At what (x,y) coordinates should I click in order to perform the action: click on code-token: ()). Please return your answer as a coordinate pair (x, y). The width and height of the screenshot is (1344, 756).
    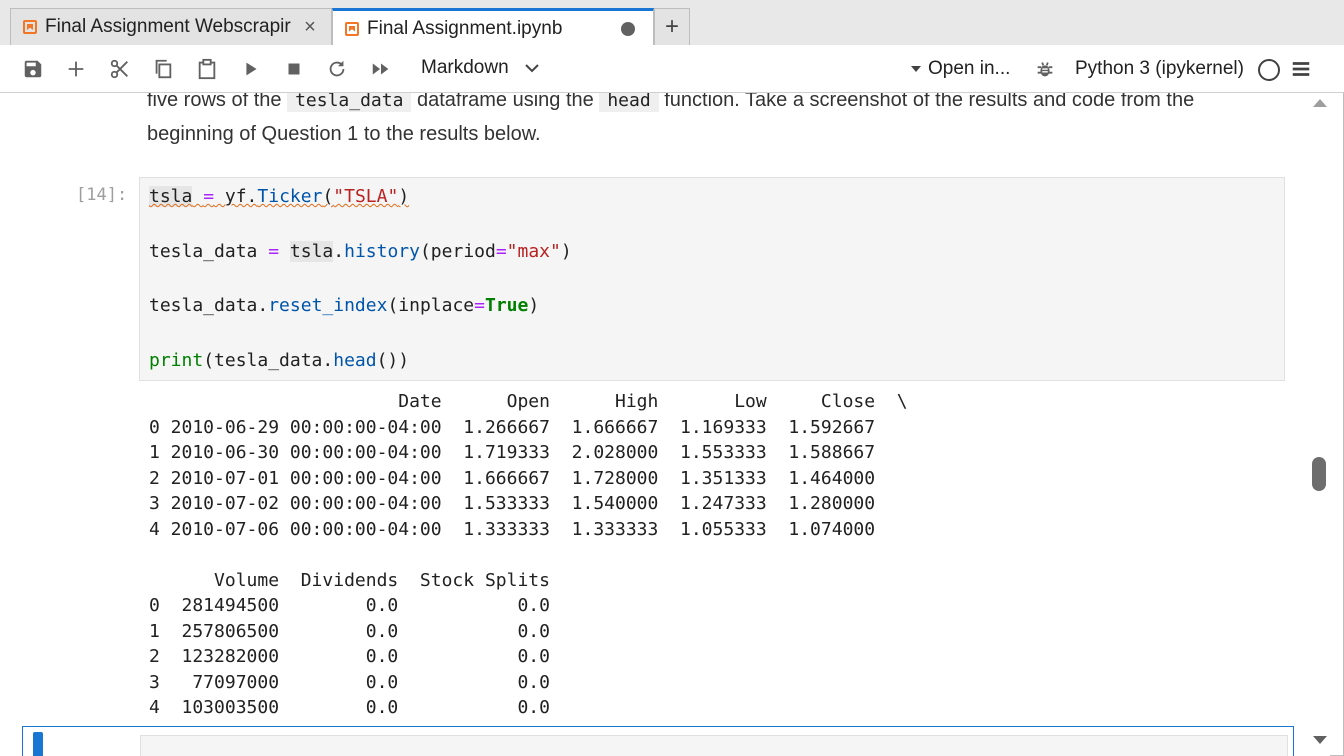
    Looking at the image, I should click on (393, 360).